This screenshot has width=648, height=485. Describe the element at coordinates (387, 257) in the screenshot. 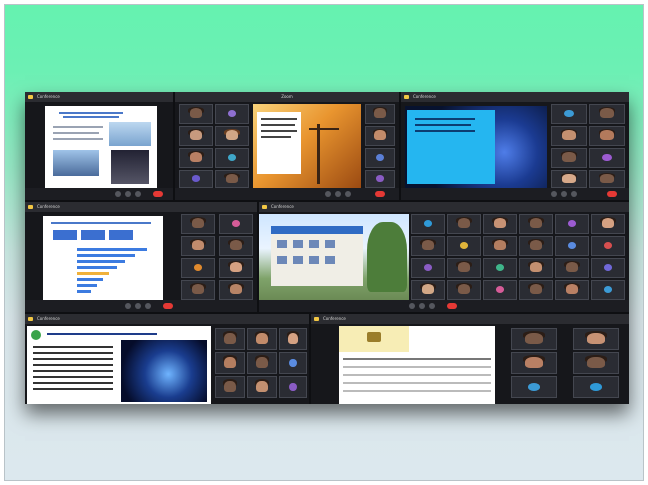

I see `tree` at that location.